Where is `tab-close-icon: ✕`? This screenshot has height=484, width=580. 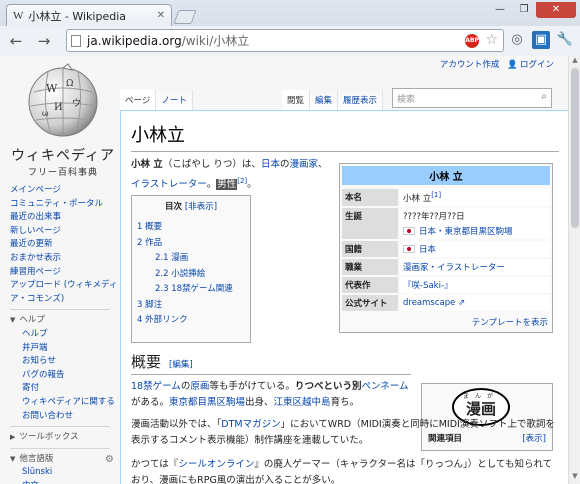
tab-close-icon: ✕ is located at coordinates (161, 15).